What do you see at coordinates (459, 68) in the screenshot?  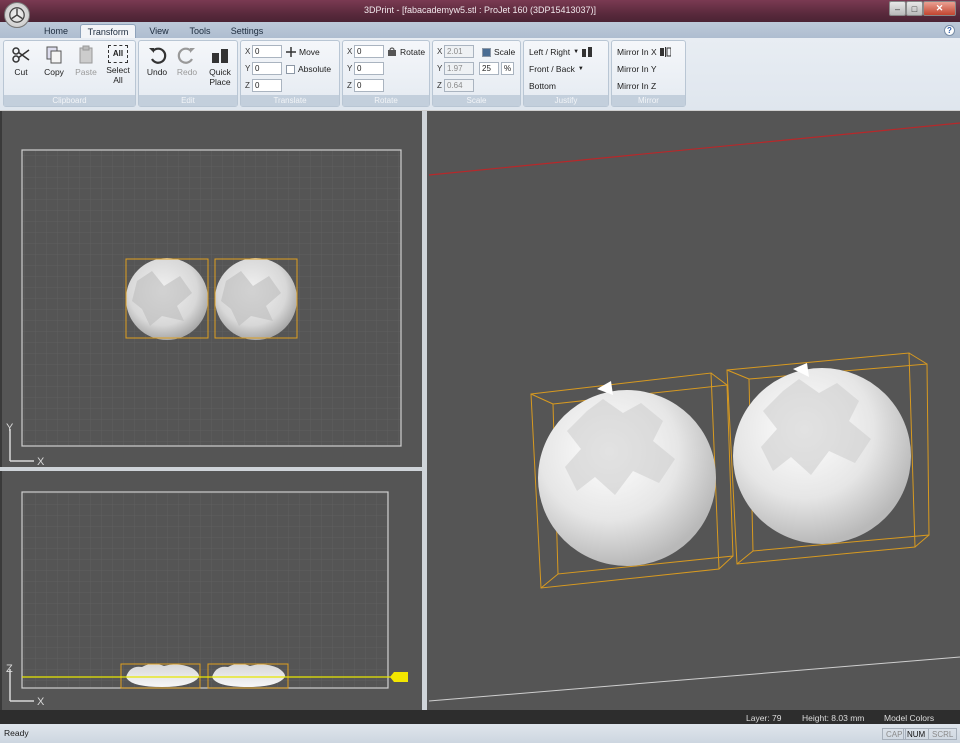 I see `scale-y-input: 1.97` at bounding box center [459, 68].